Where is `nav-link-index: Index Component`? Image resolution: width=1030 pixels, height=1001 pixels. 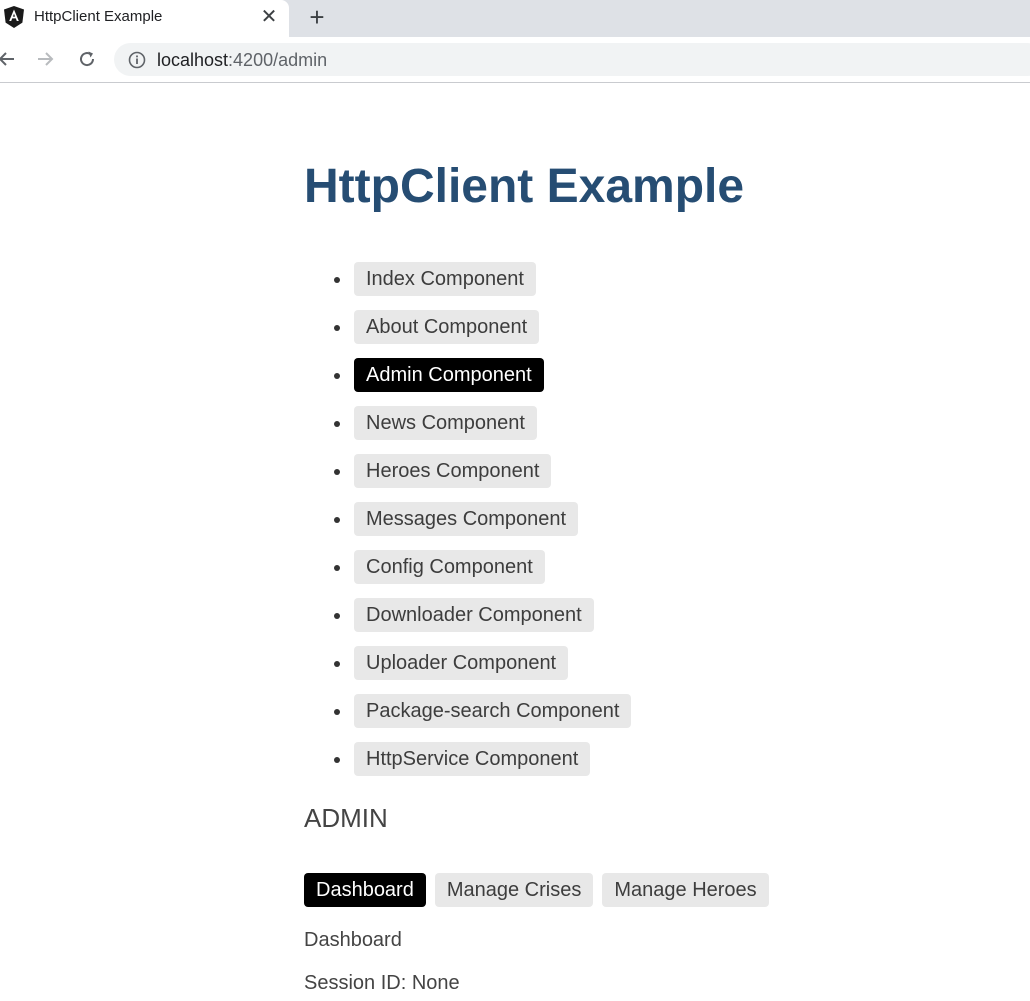
nav-link-index: Index Component is located at coordinates (445, 279).